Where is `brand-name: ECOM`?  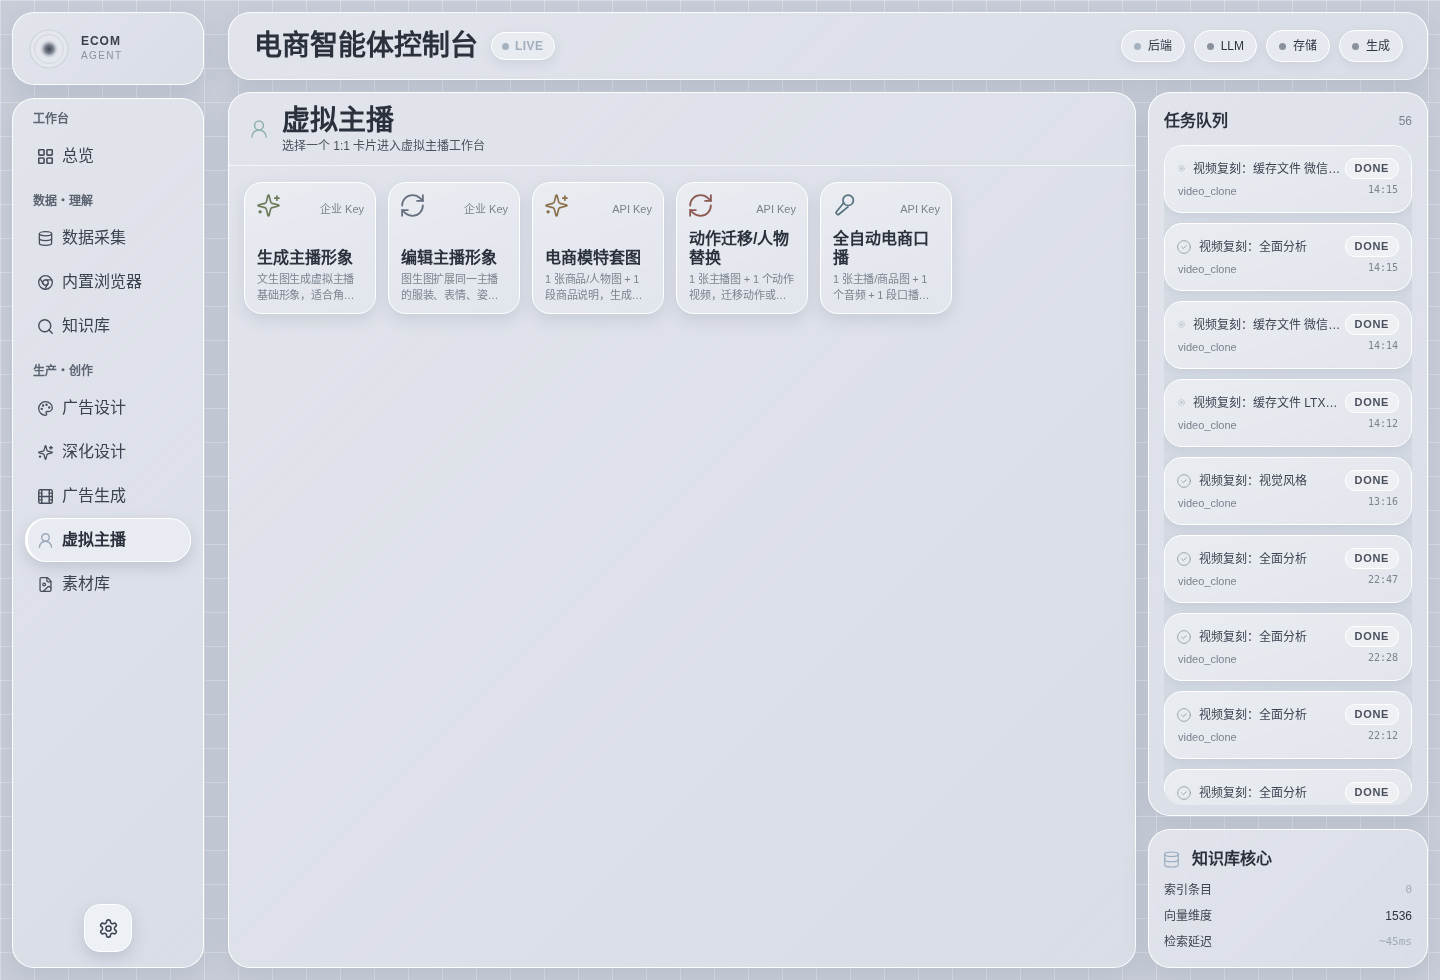 brand-name: ECOM is located at coordinates (101, 41).